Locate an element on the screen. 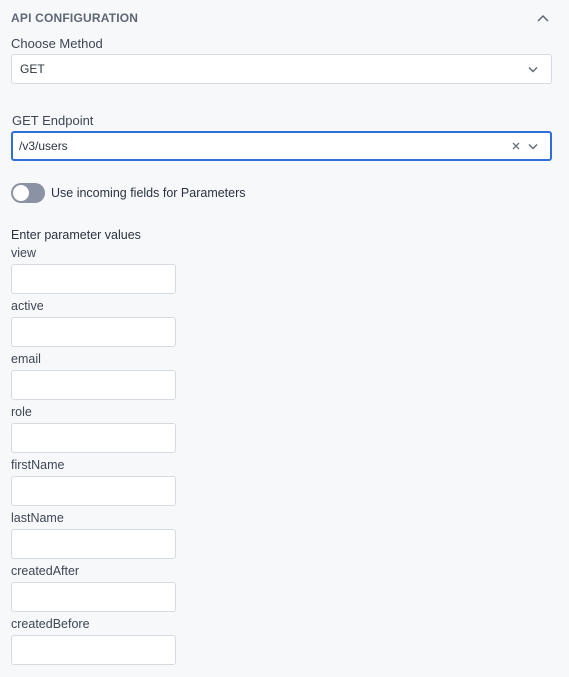  param-firstname: firstName is located at coordinates (111, 484).